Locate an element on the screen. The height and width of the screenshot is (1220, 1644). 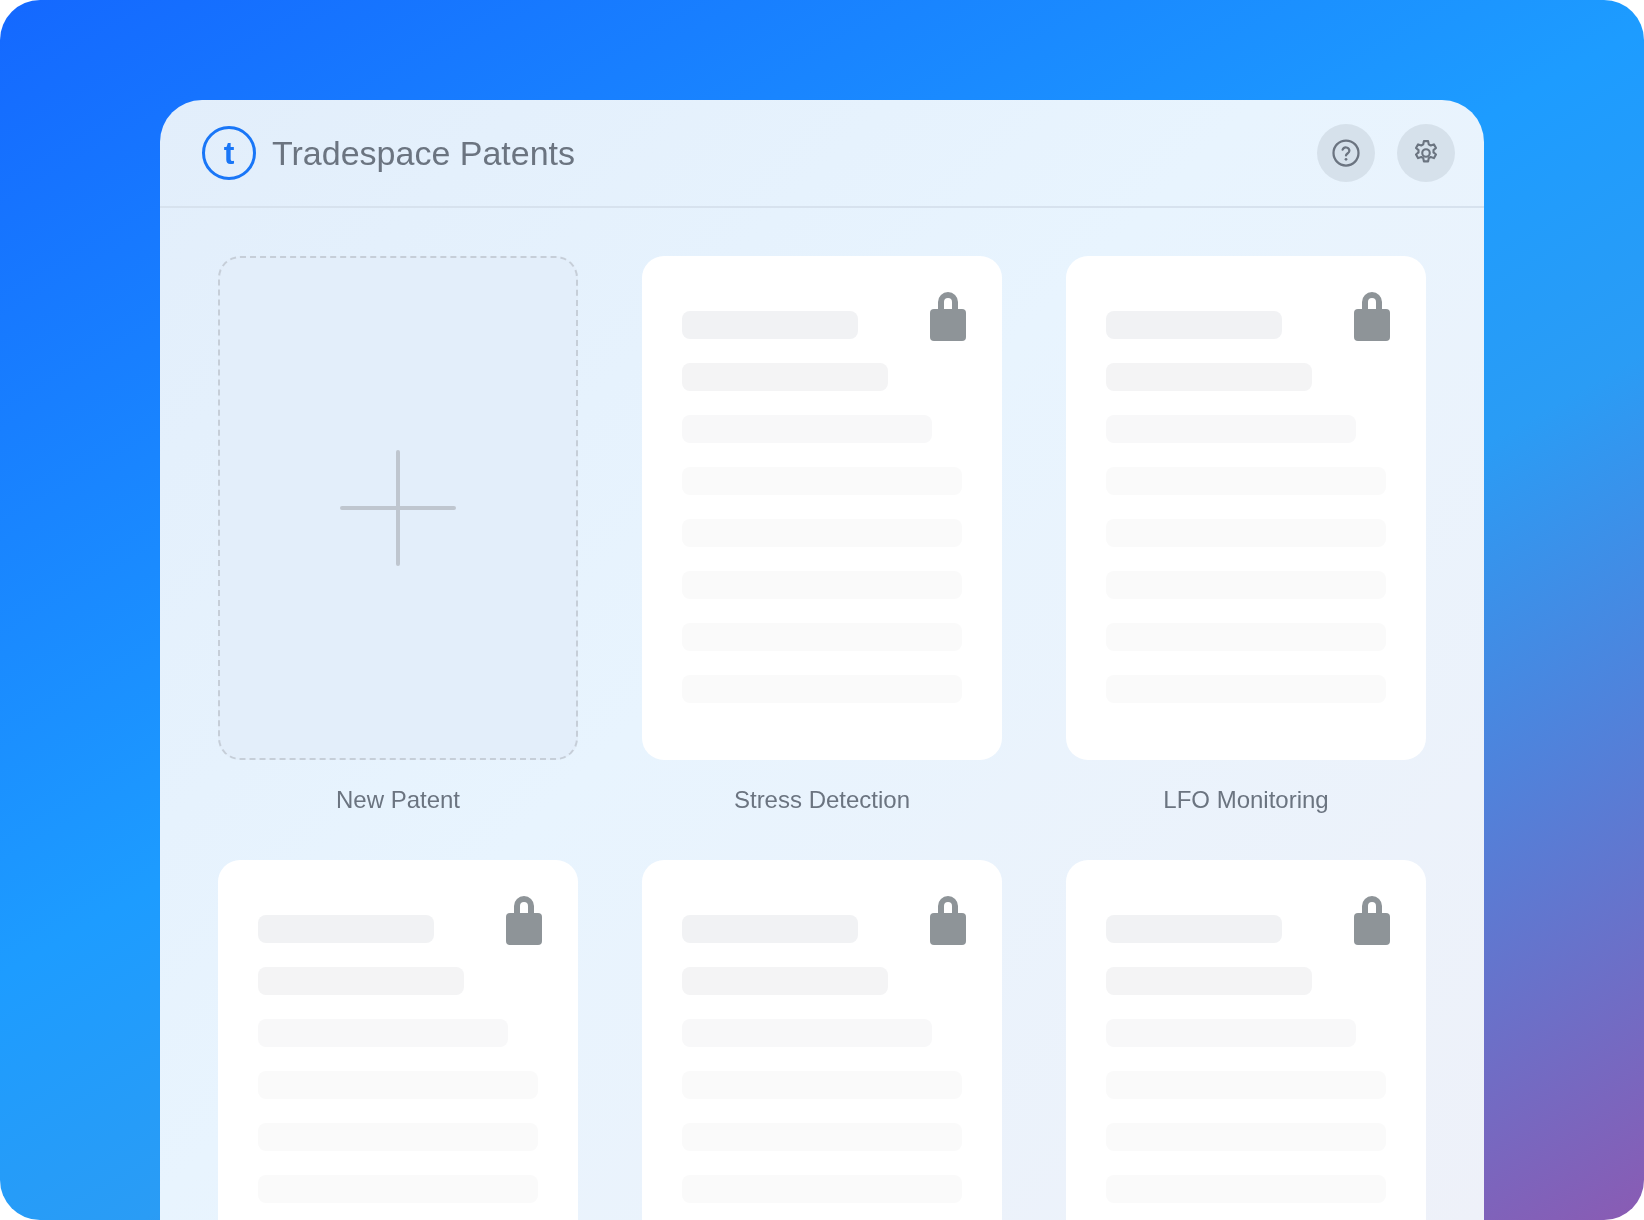
new-patent-card is located at coordinates (398, 508).